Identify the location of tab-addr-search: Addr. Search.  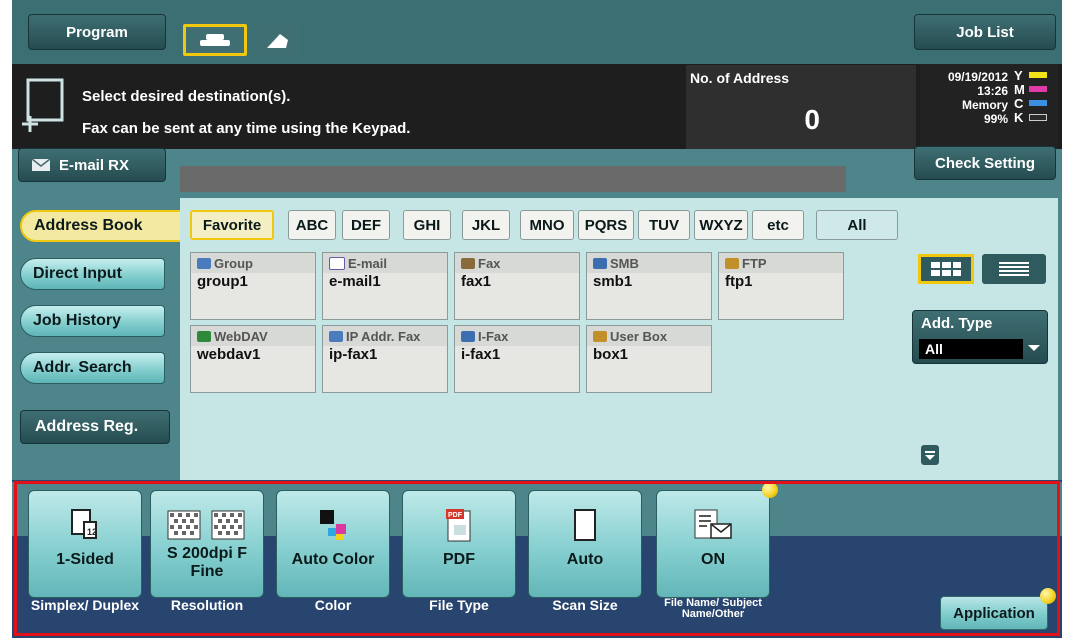
(92, 368).